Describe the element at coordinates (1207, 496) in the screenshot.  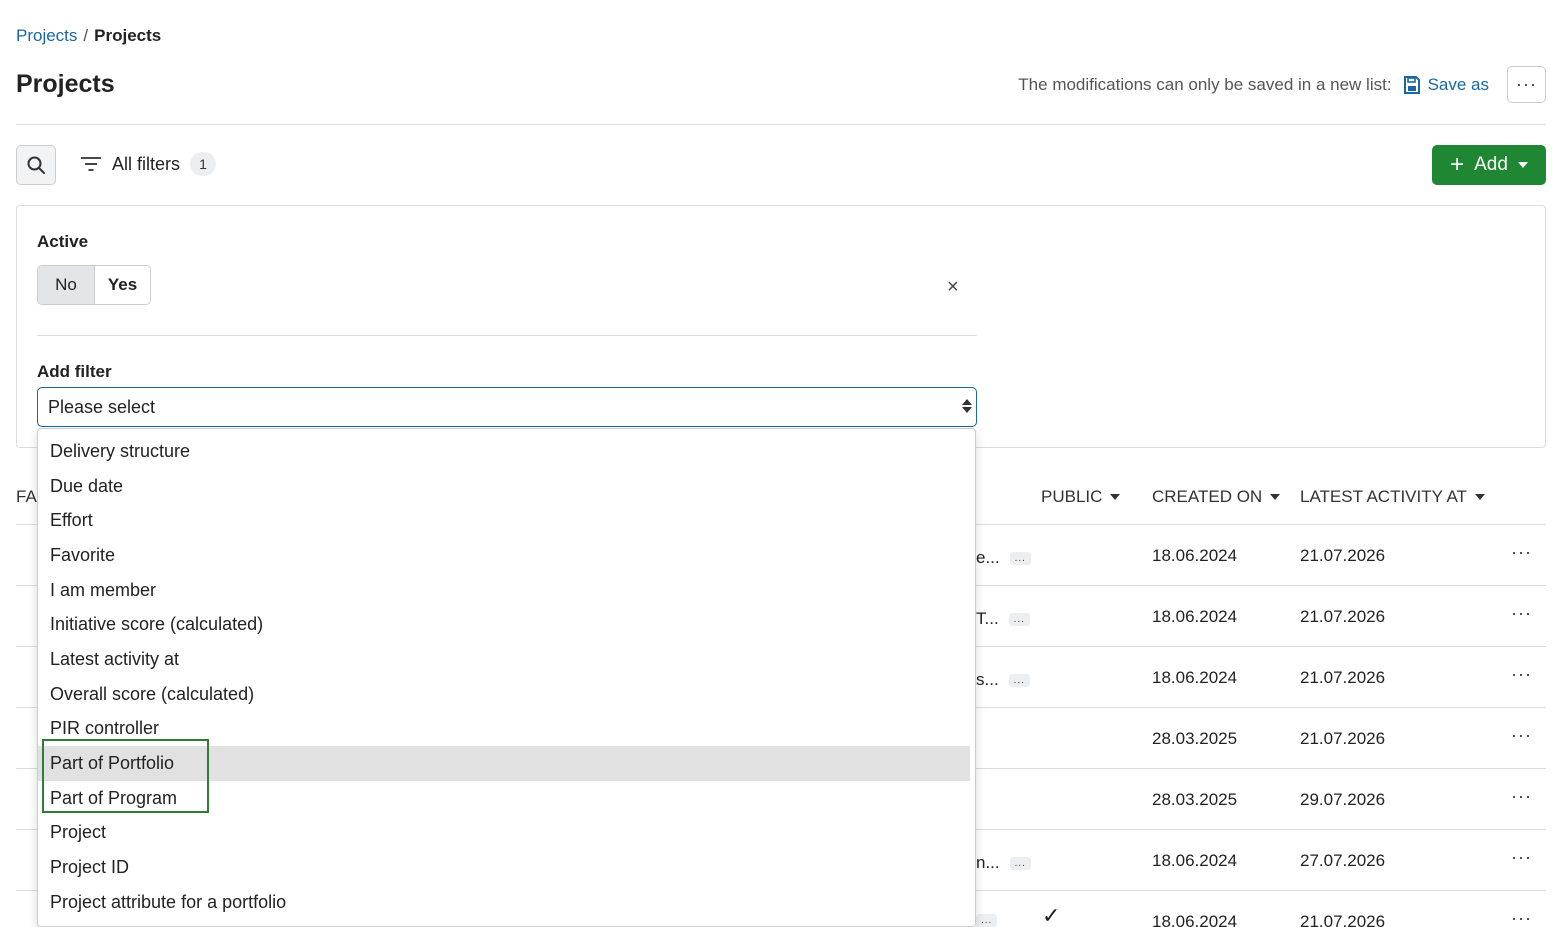
I see `column-header-created-on-label: CREATED ON` at that location.